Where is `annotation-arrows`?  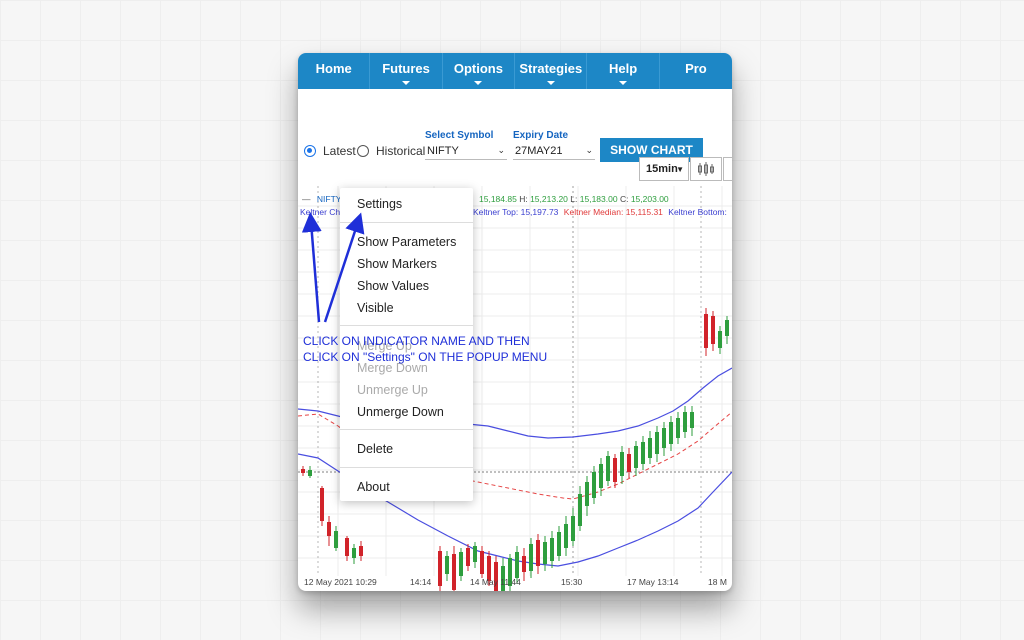
annotation-arrows is located at coordinates (333, 267).